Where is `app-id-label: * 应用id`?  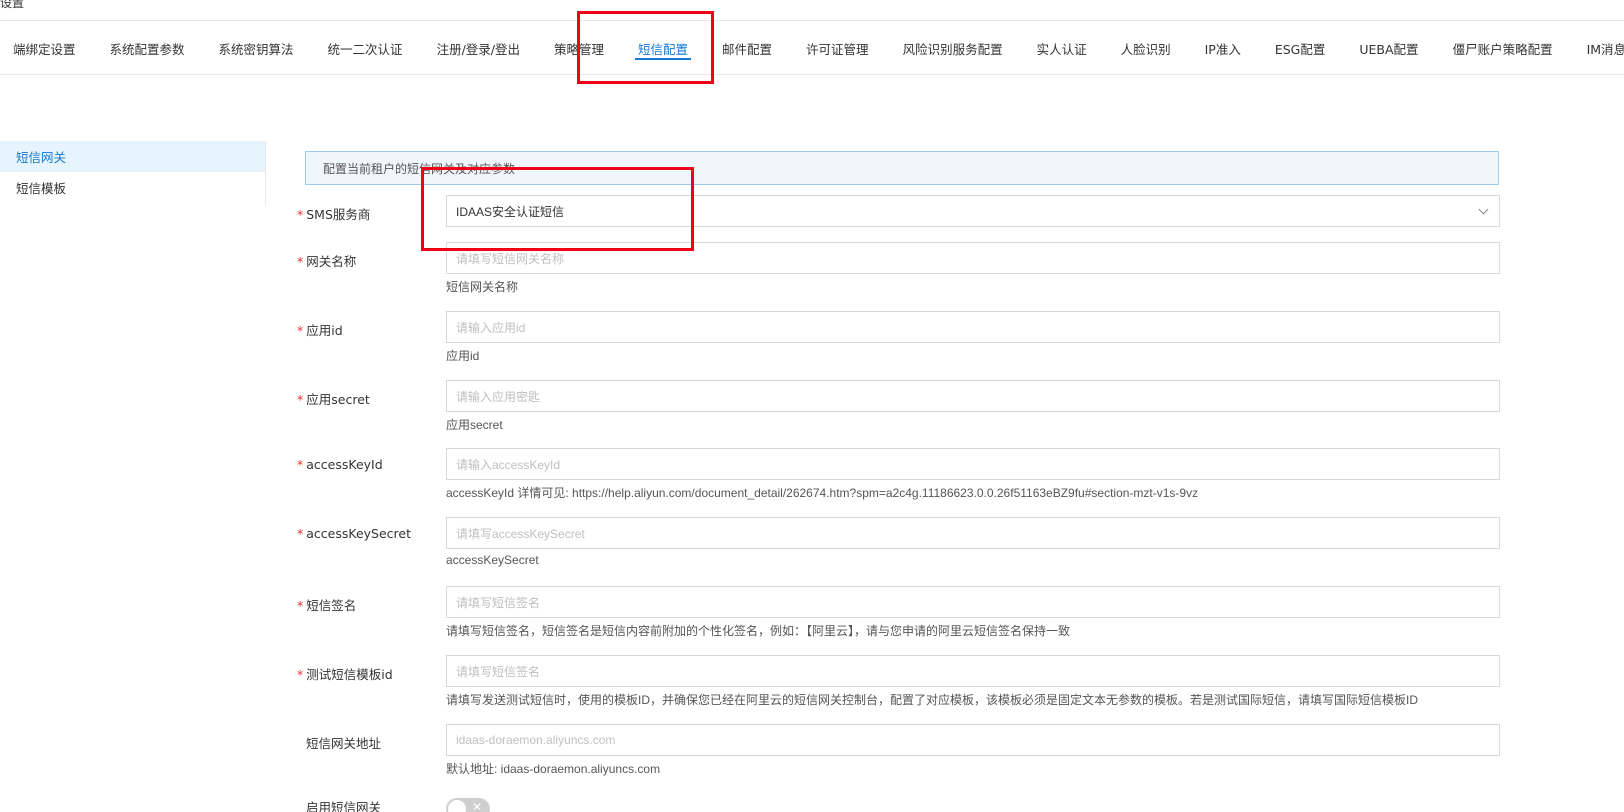
app-id-label: * 应用id is located at coordinates (320, 330).